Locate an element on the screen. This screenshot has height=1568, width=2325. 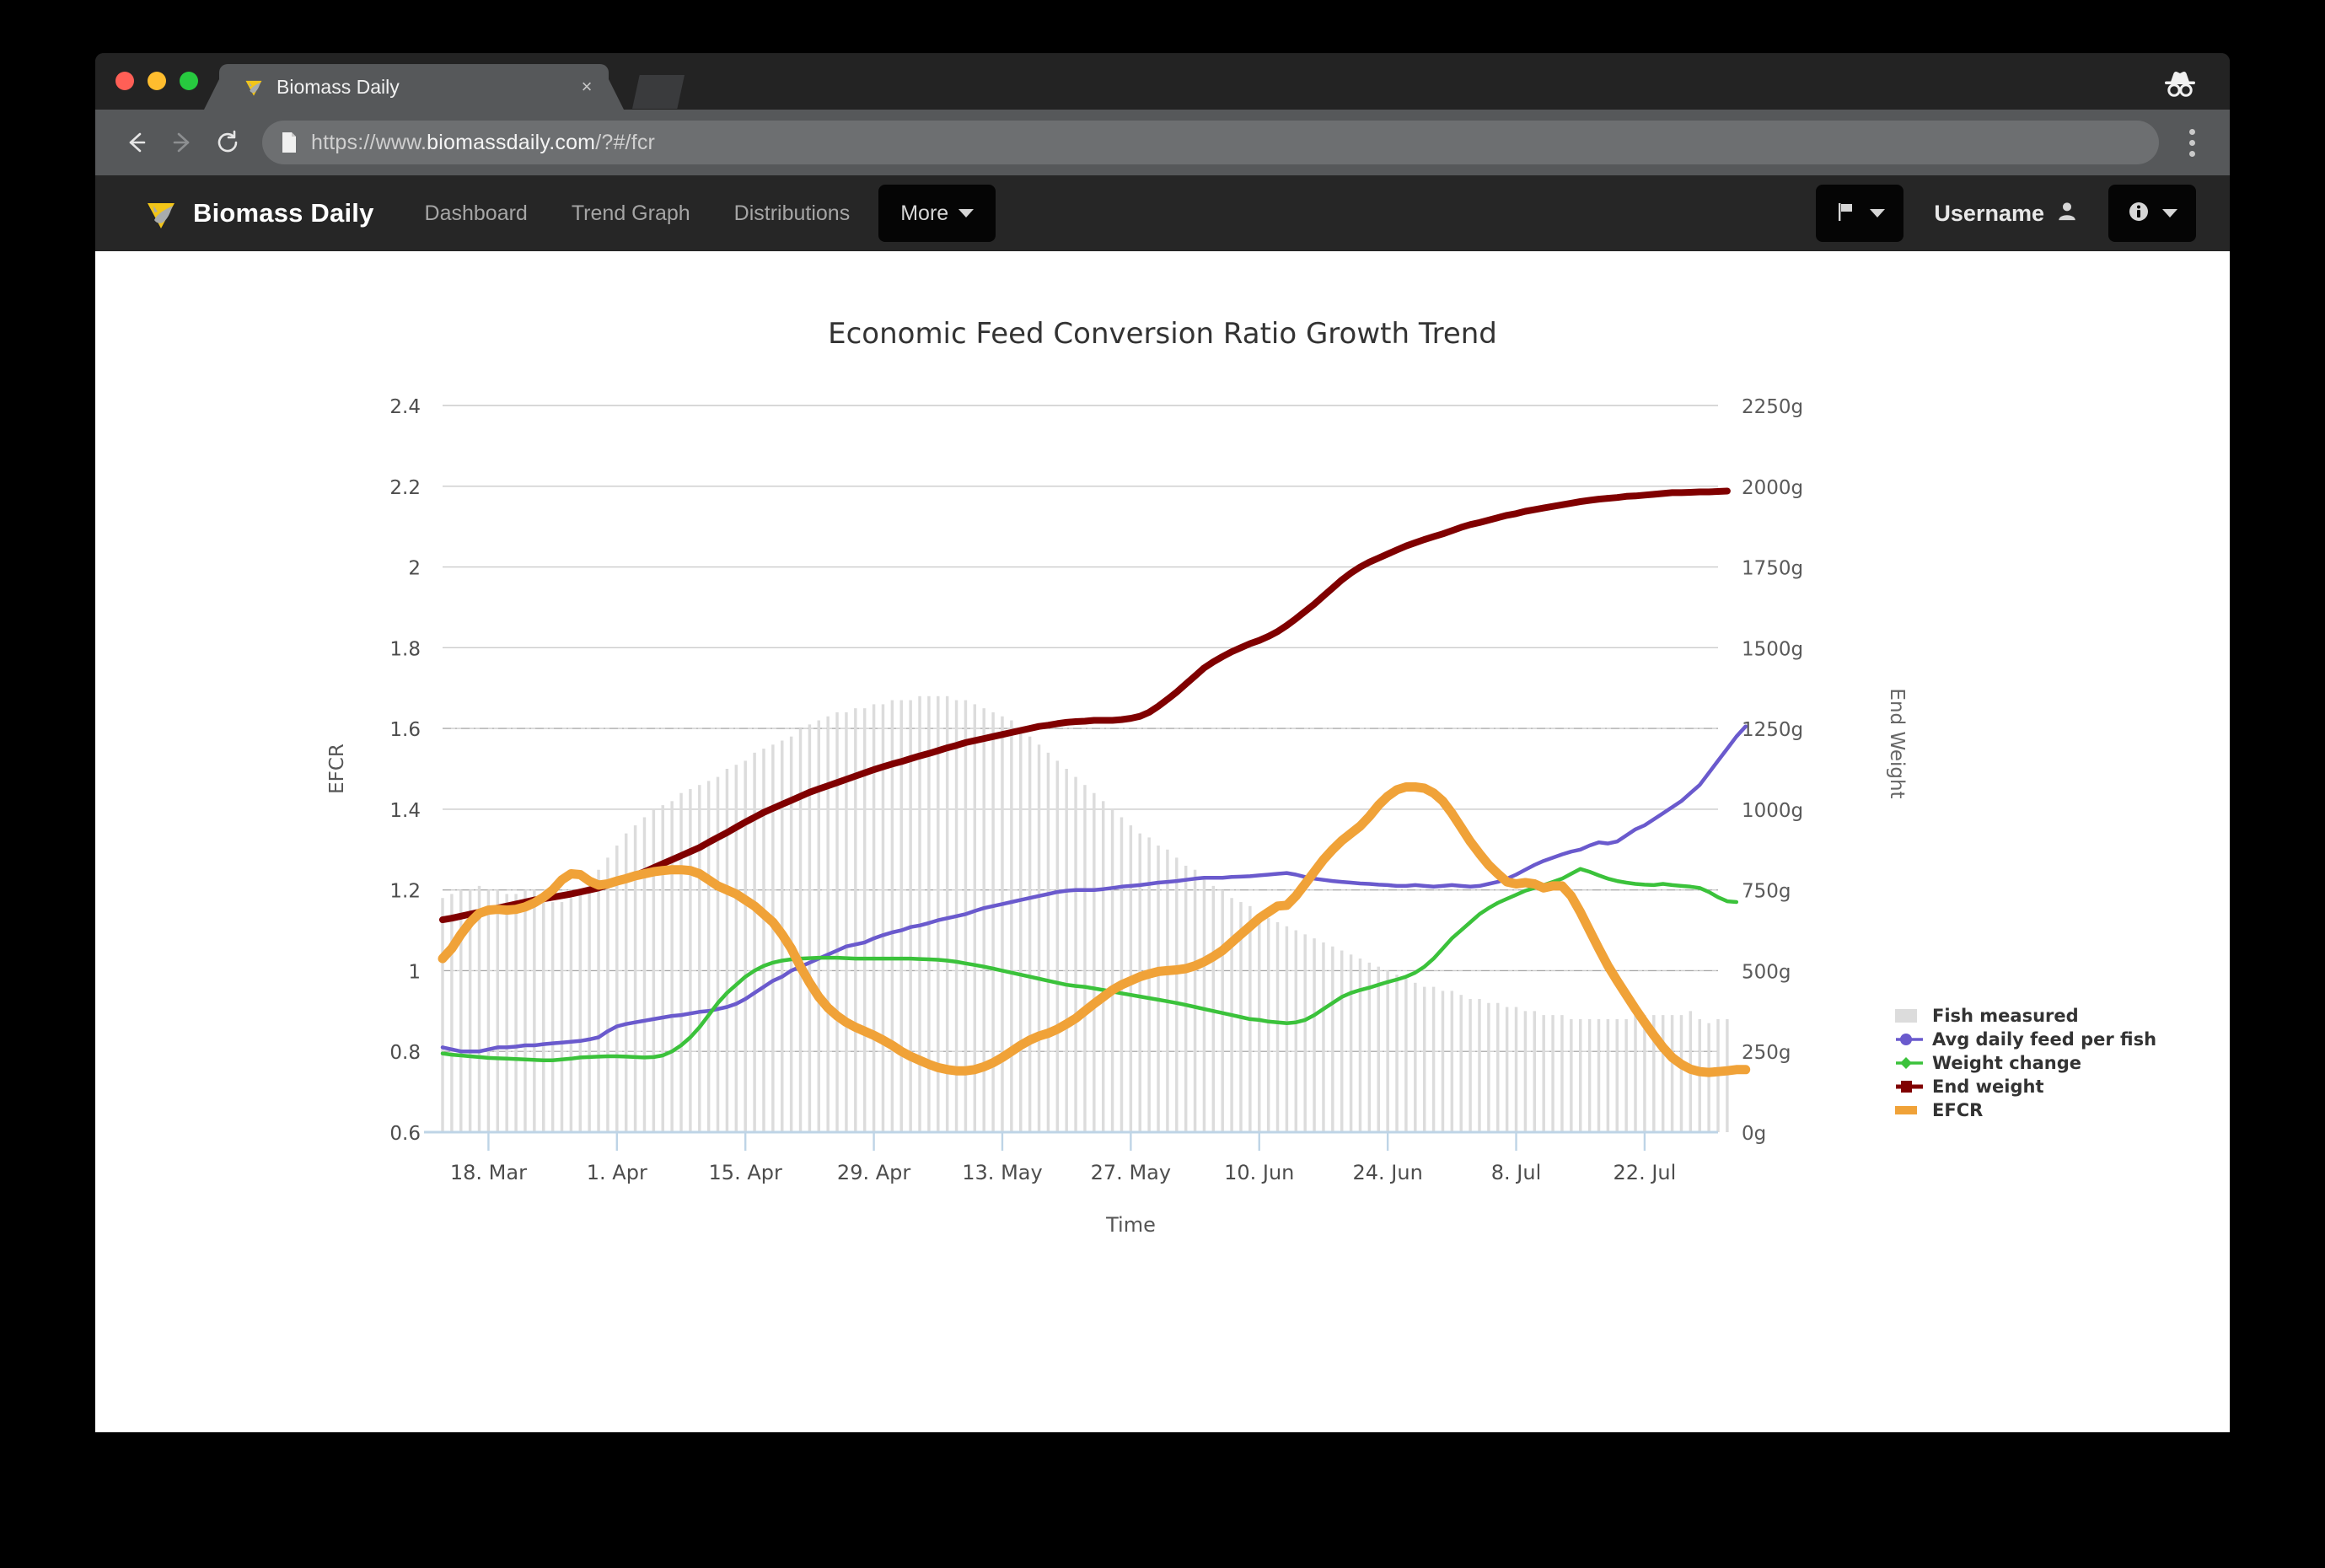
nav-more-dropdown: More is located at coordinates (937, 213).